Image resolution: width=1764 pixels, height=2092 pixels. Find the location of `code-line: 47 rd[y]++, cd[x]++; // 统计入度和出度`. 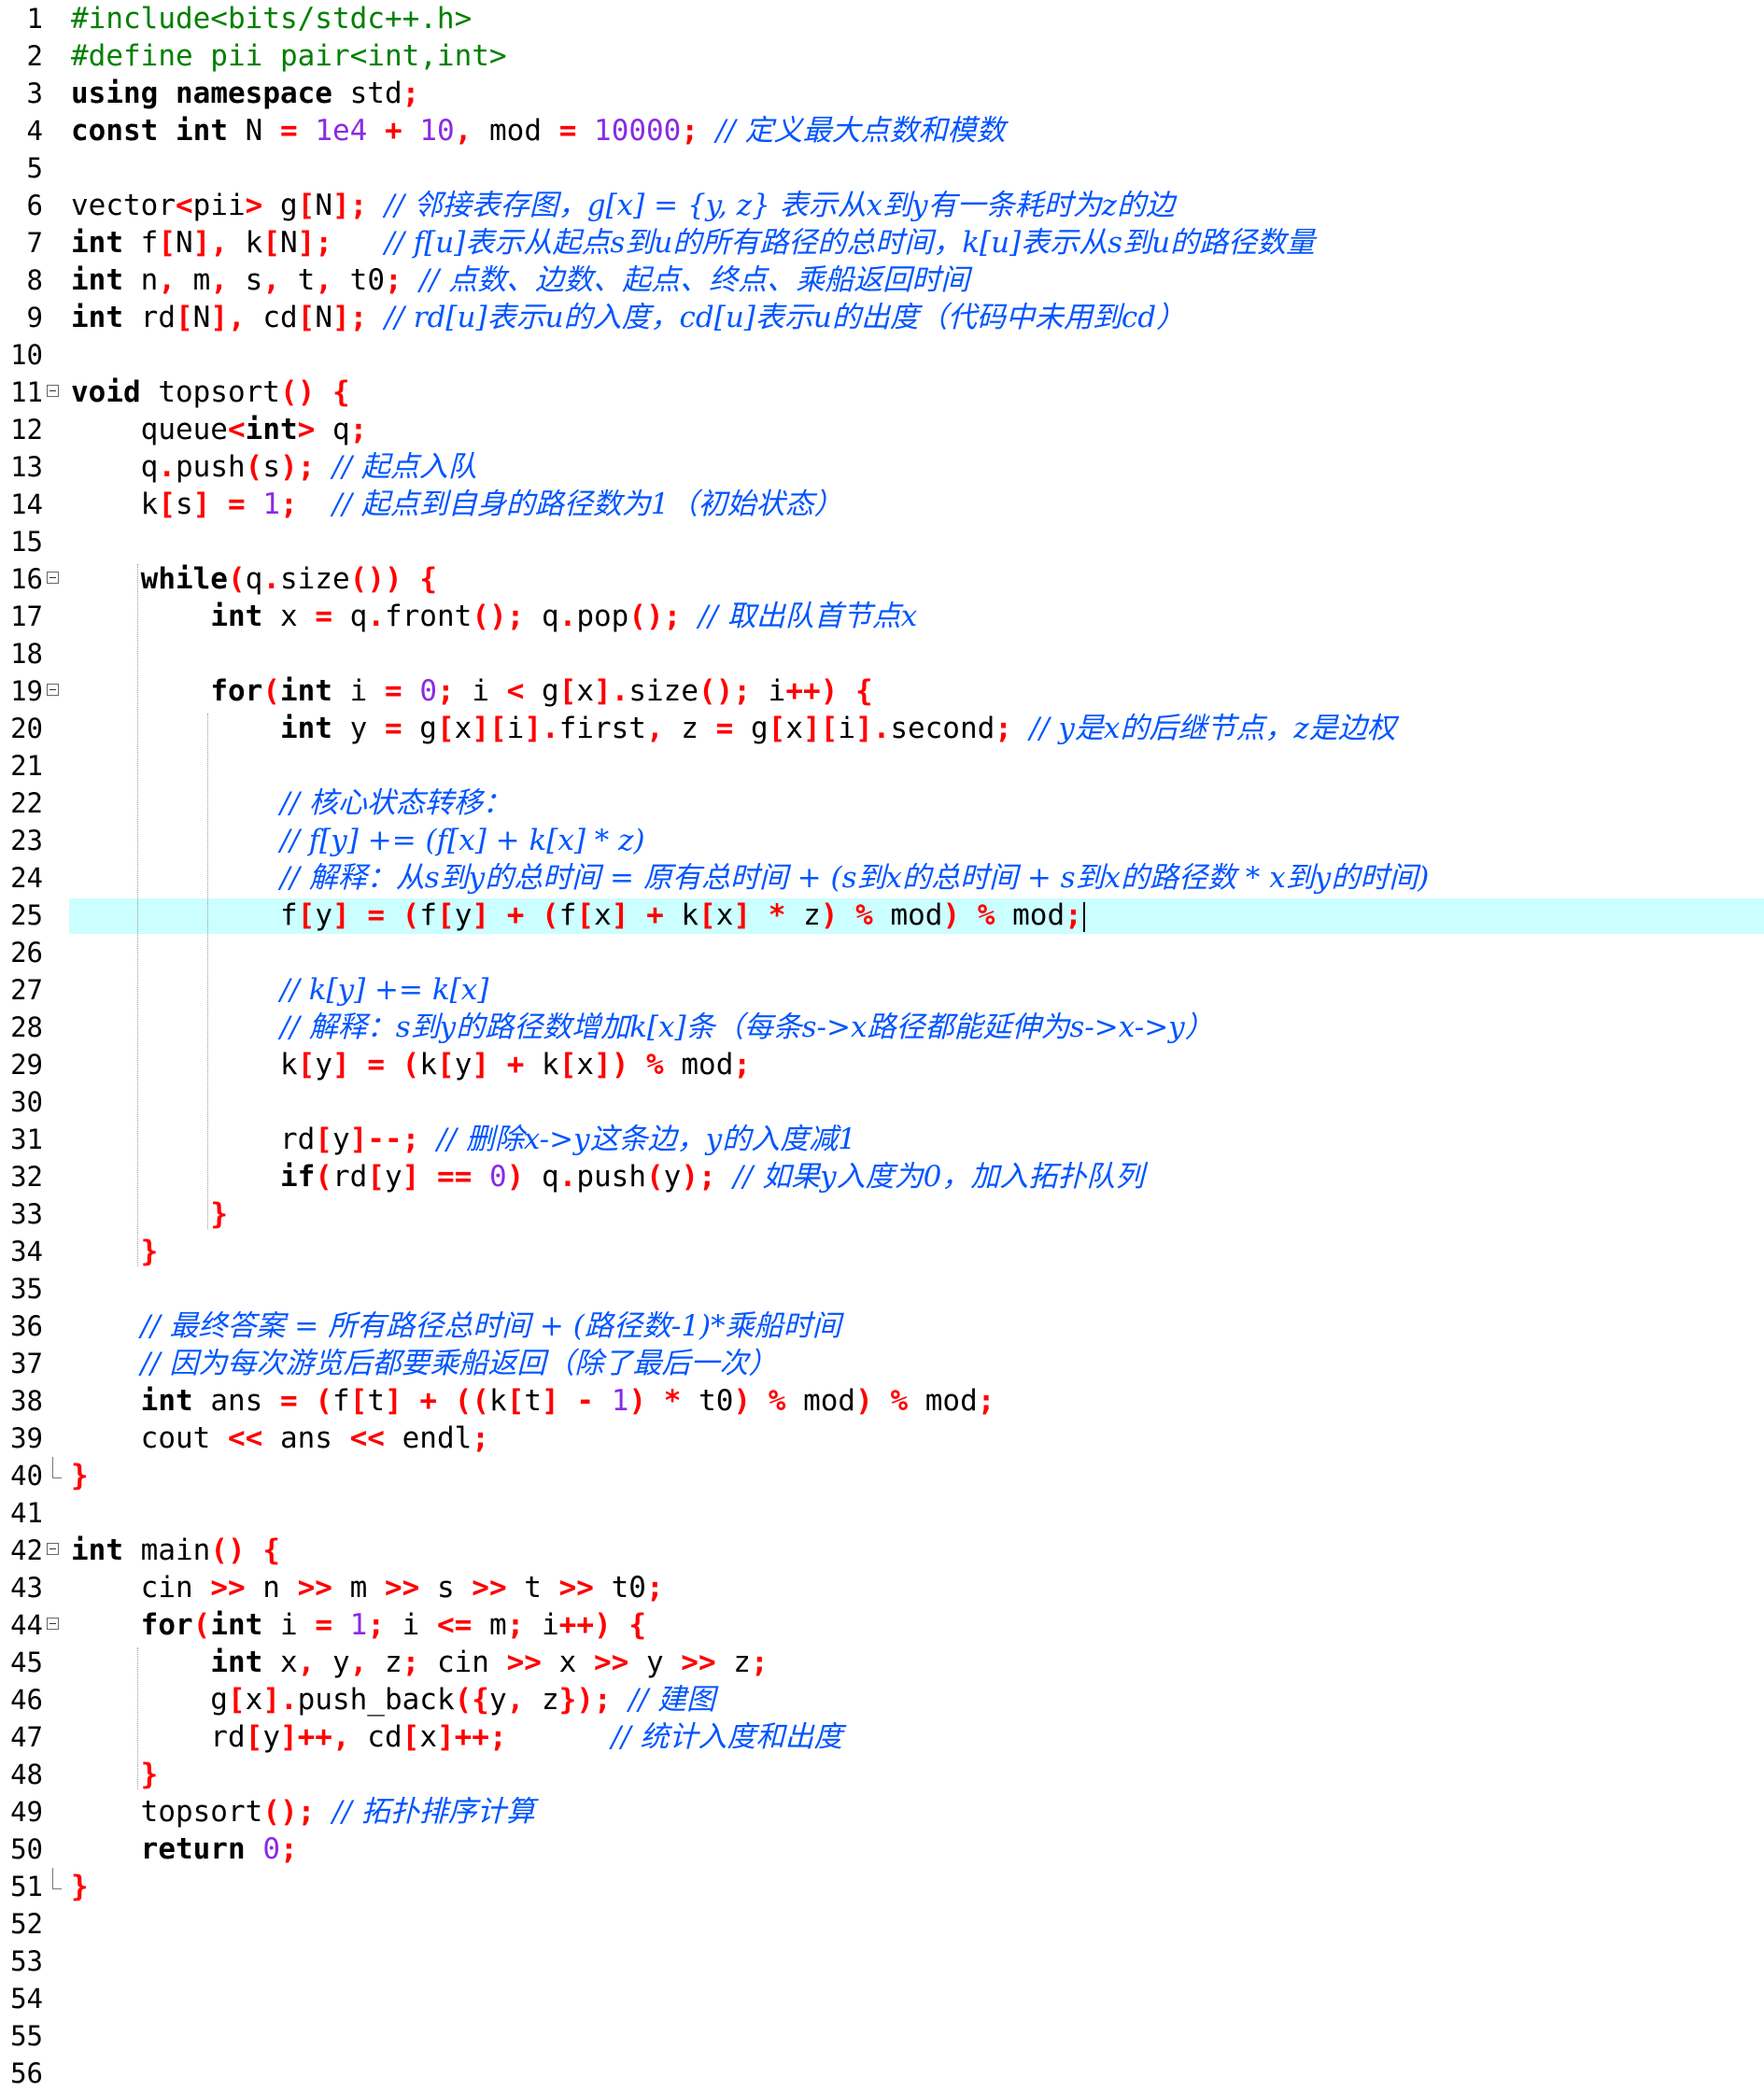

code-line: 47 rd[y]++, cd[x]++; // 统计入度和出度 is located at coordinates (882, 1737).